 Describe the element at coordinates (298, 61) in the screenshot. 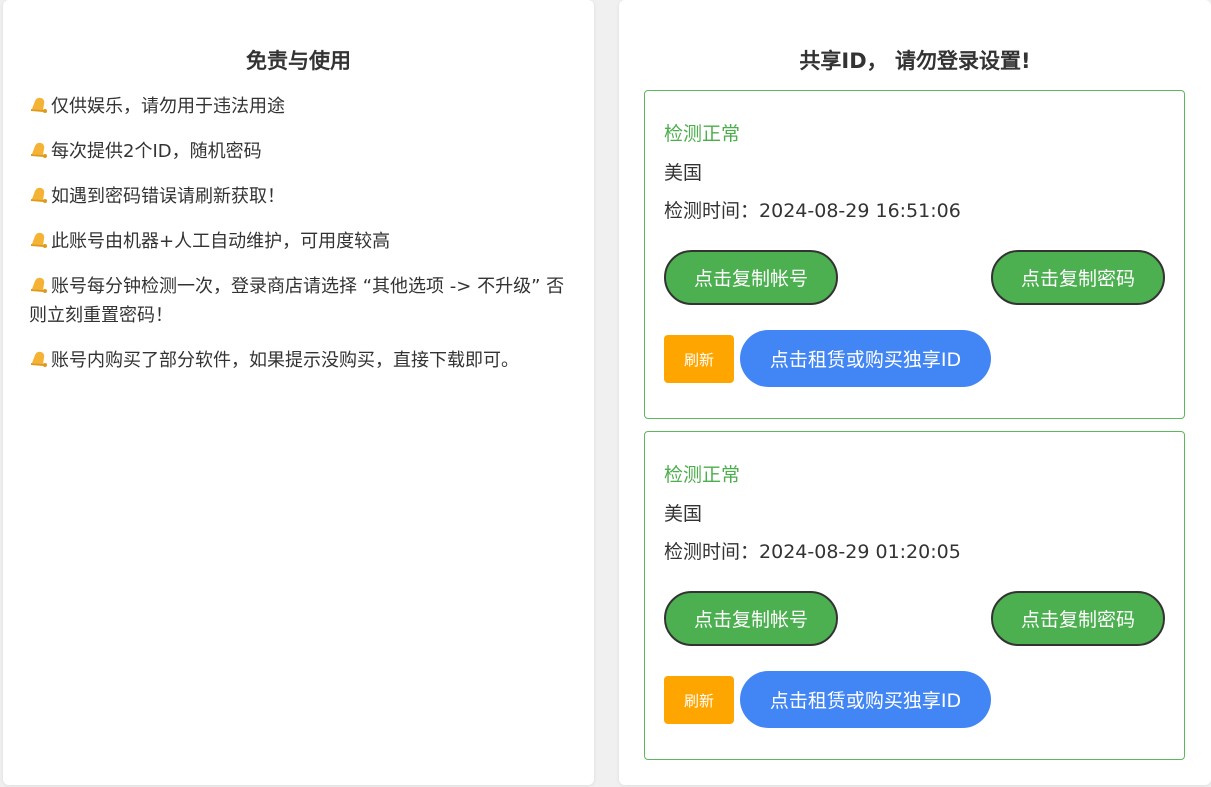

I see `disclaimer-title: 免责与使用` at that location.